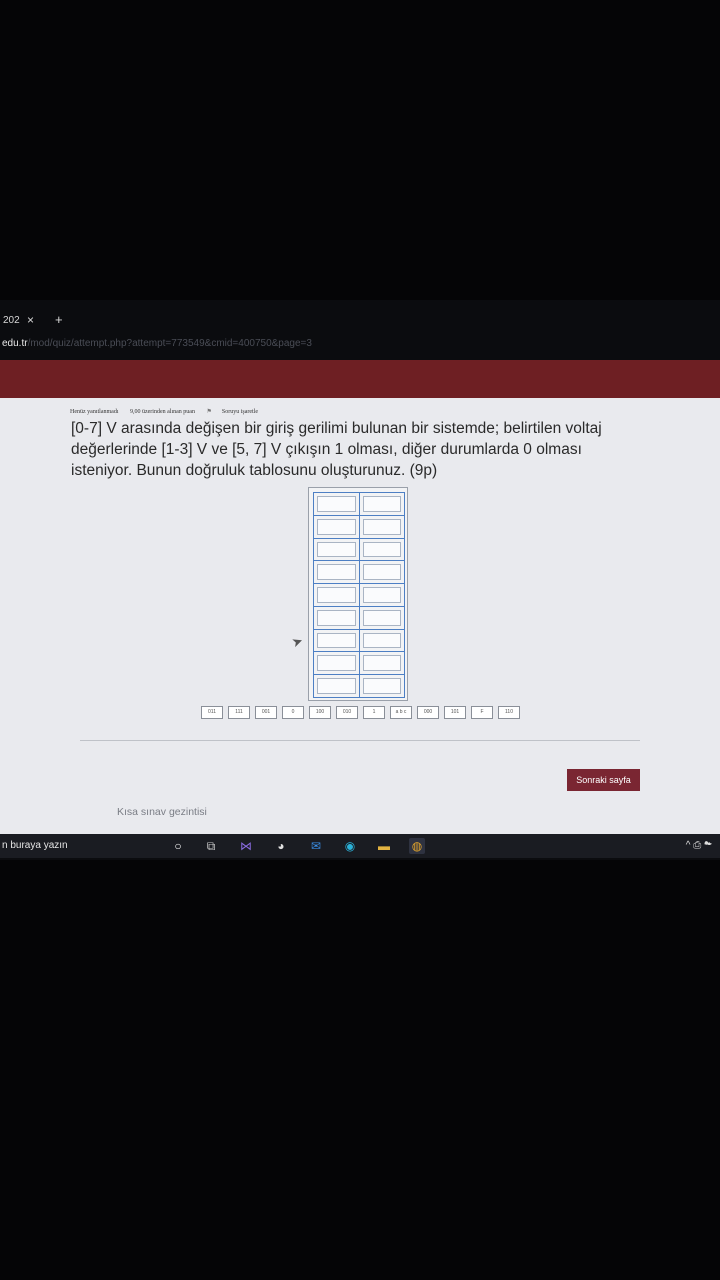 Image resolution: width=720 pixels, height=1280 pixels. What do you see at coordinates (316, 846) in the screenshot?
I see `mail-icon: ✉` at bounding box center [316, 846].